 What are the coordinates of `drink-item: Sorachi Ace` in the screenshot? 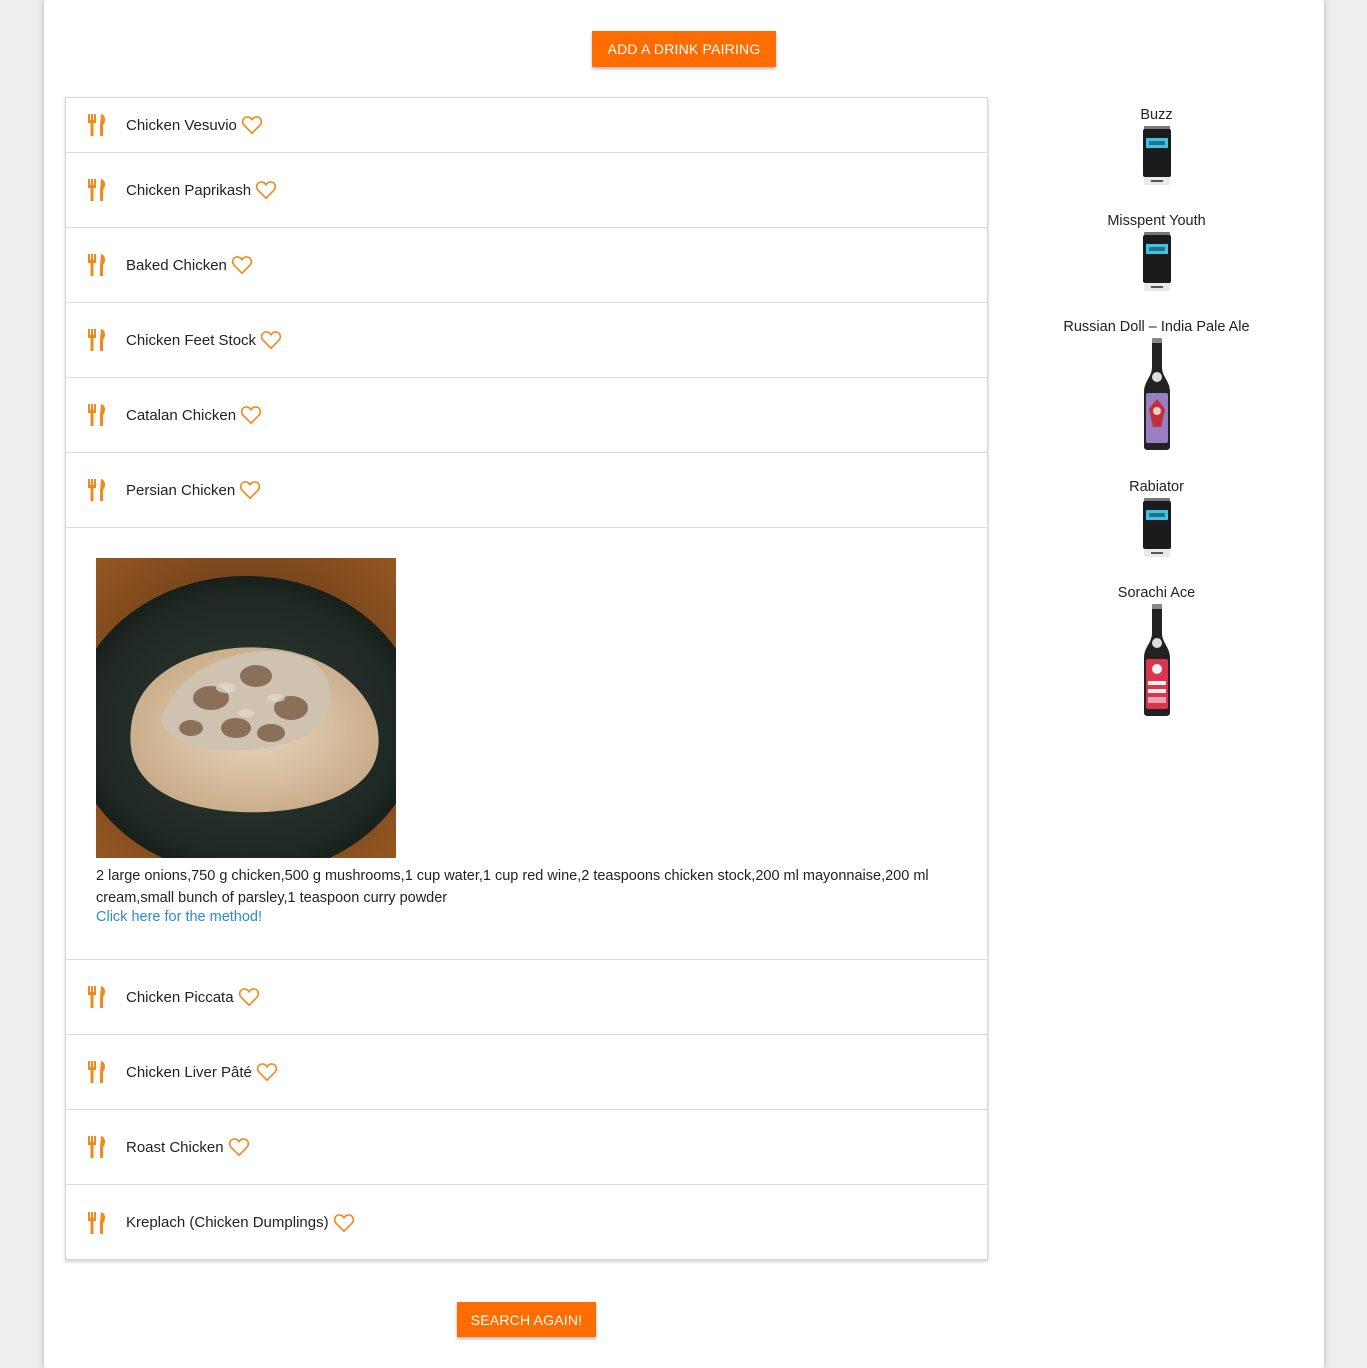 It's located at (1156, 650).